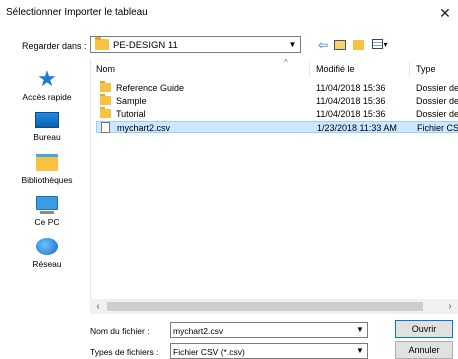 Image resolution: width=458 pixels, height=359 pixels. I want to click on filetype-label: Types de fichiers :, so click(124, 352).